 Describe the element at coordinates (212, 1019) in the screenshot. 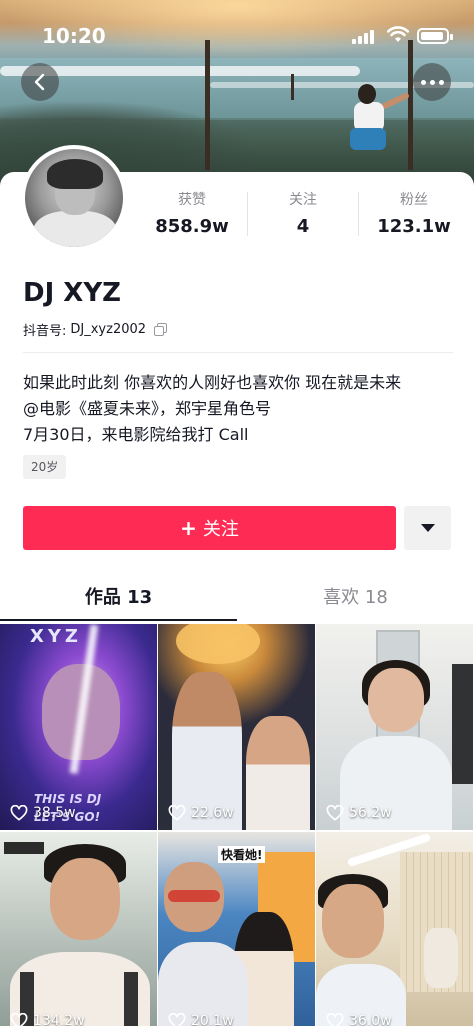

I see `like-count: 20.1w` at that location.